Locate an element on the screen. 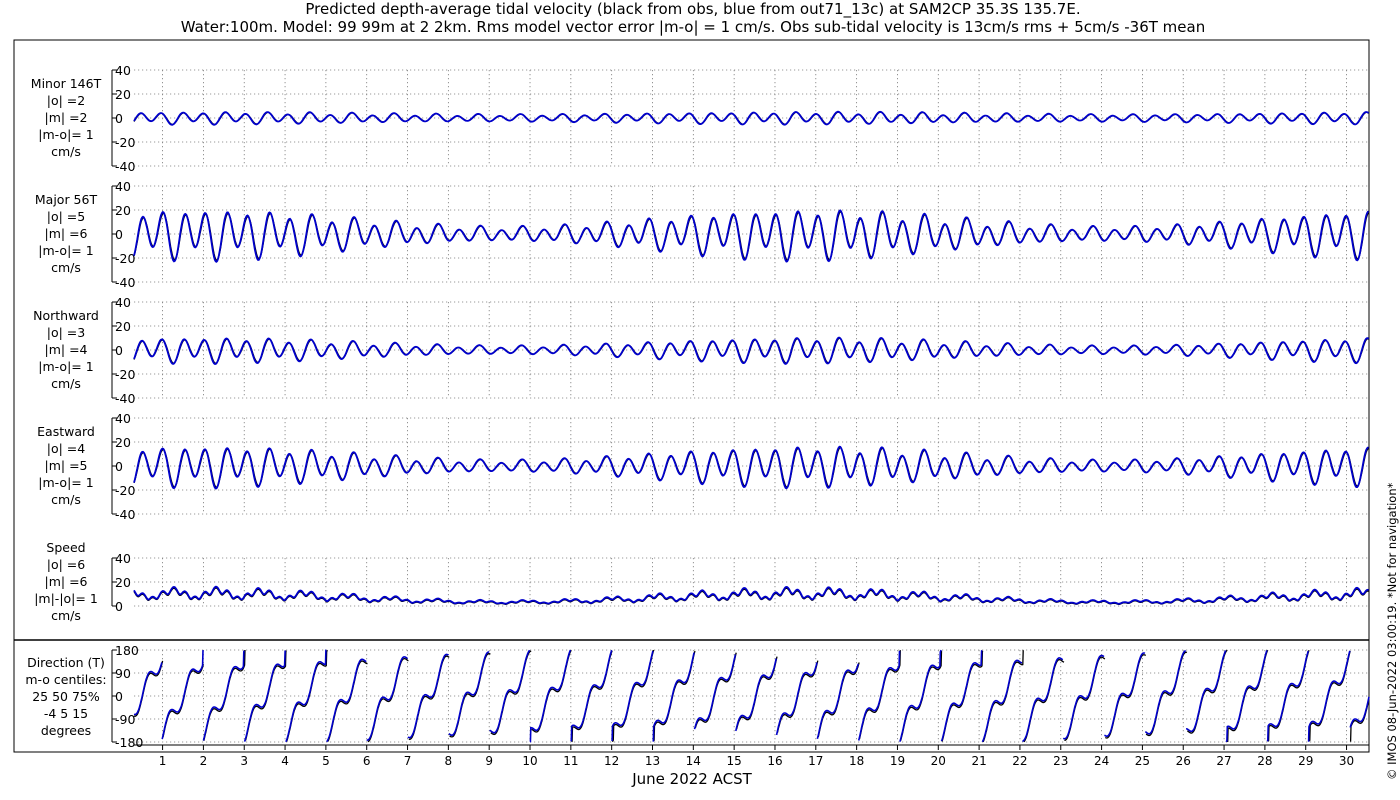 The height and width of the screenshot is (800, 1400). panel-label-line: |o| =3 is located at coordinates (66, 332).